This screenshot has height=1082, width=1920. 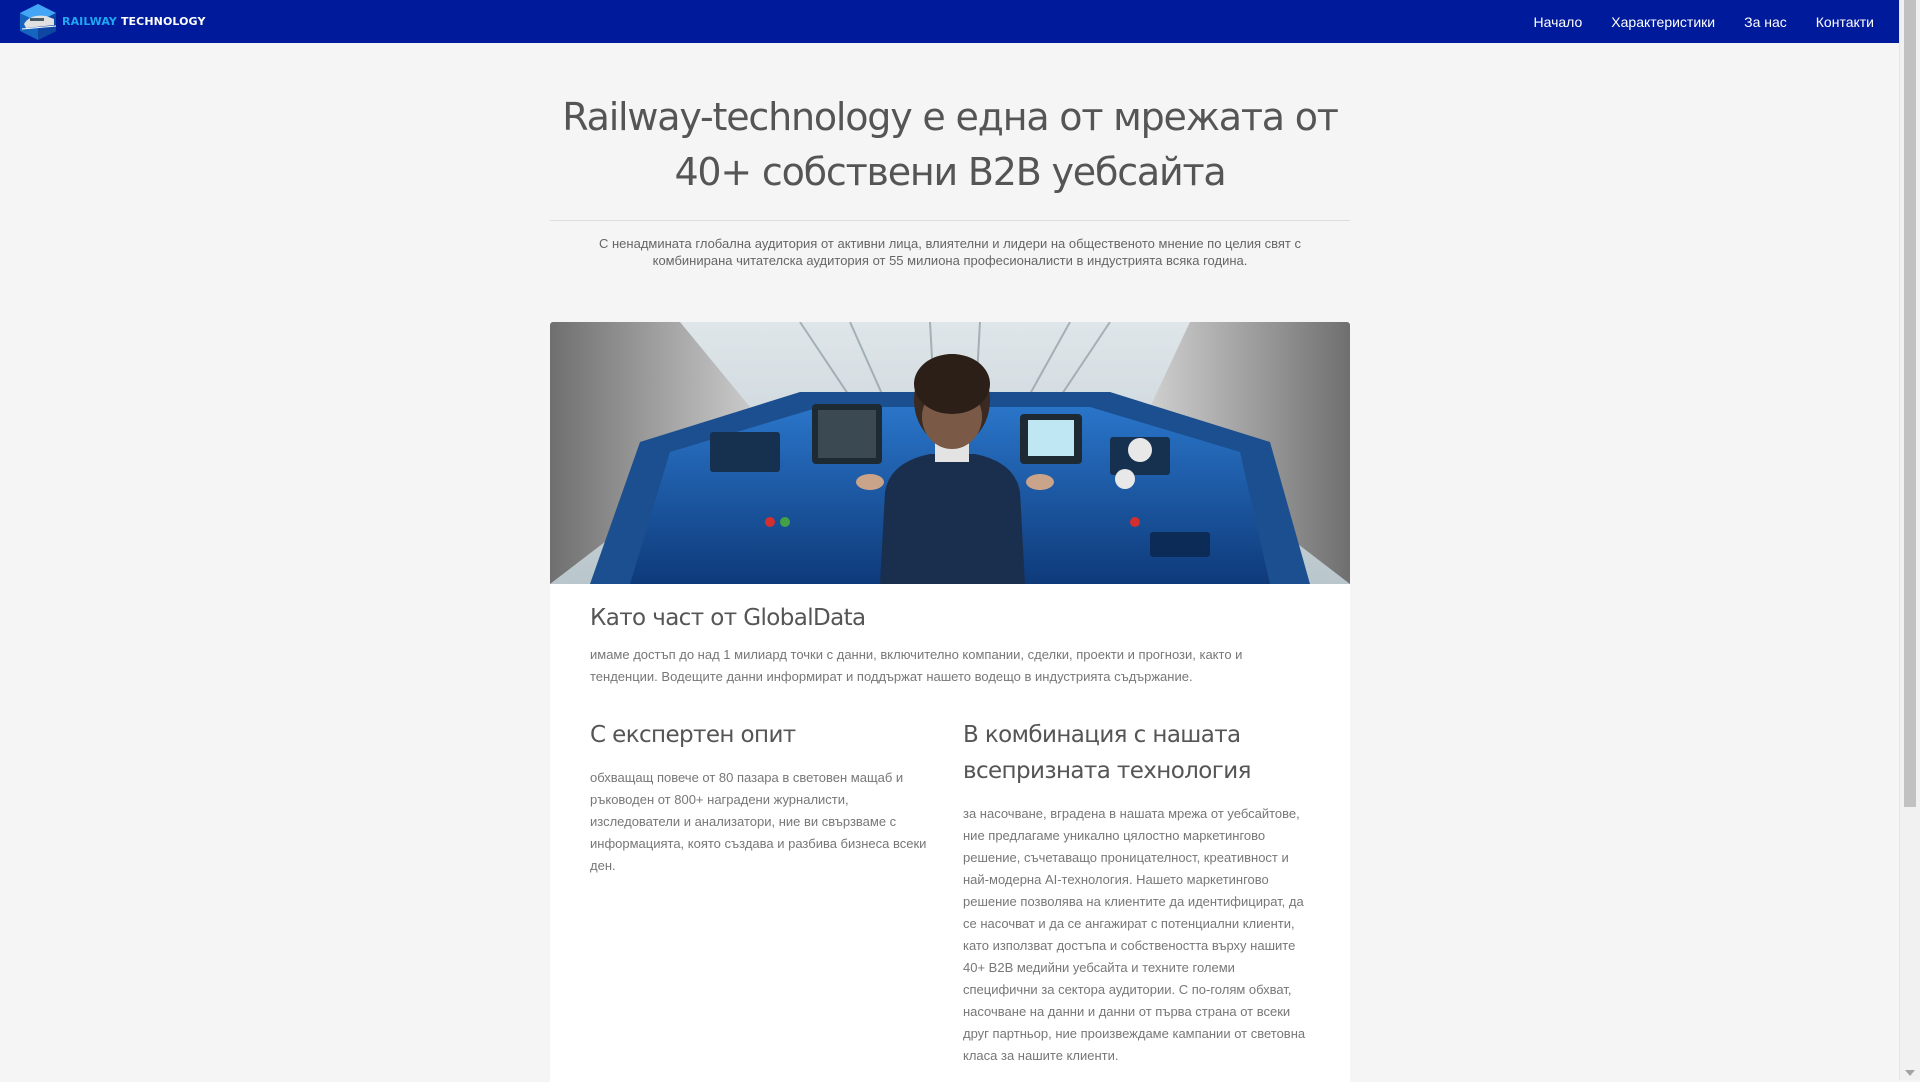 I want to click on scroll-down-arrow-icon, so click(x=1910, y=1073).